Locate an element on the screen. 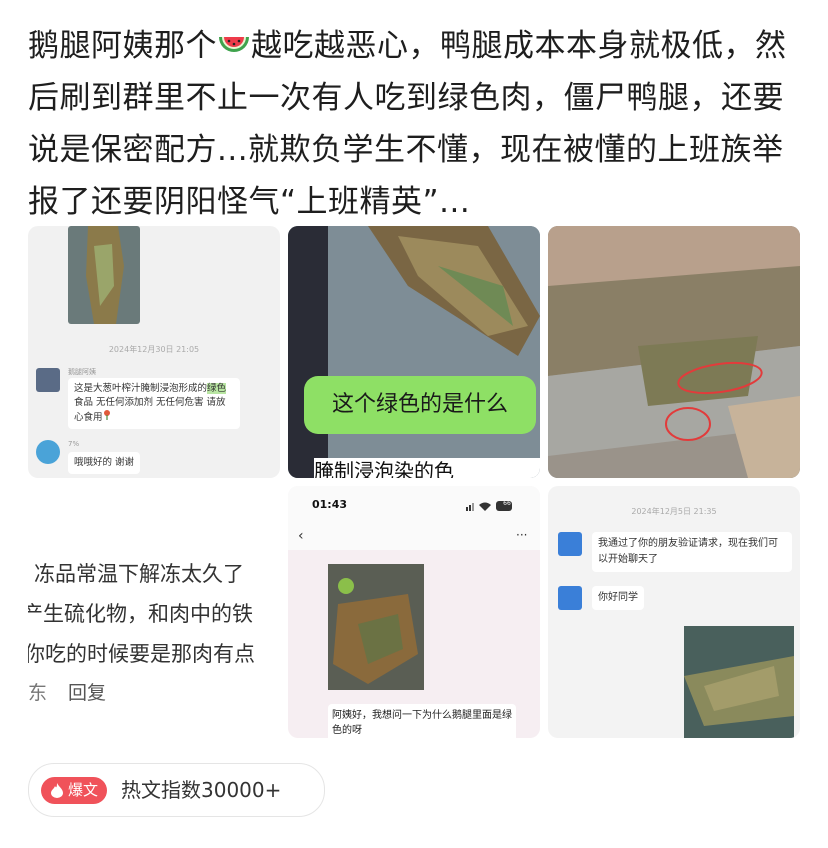  chat-timestamp: 2024年12月5日 21:35 is located at coordinates (674, 511).